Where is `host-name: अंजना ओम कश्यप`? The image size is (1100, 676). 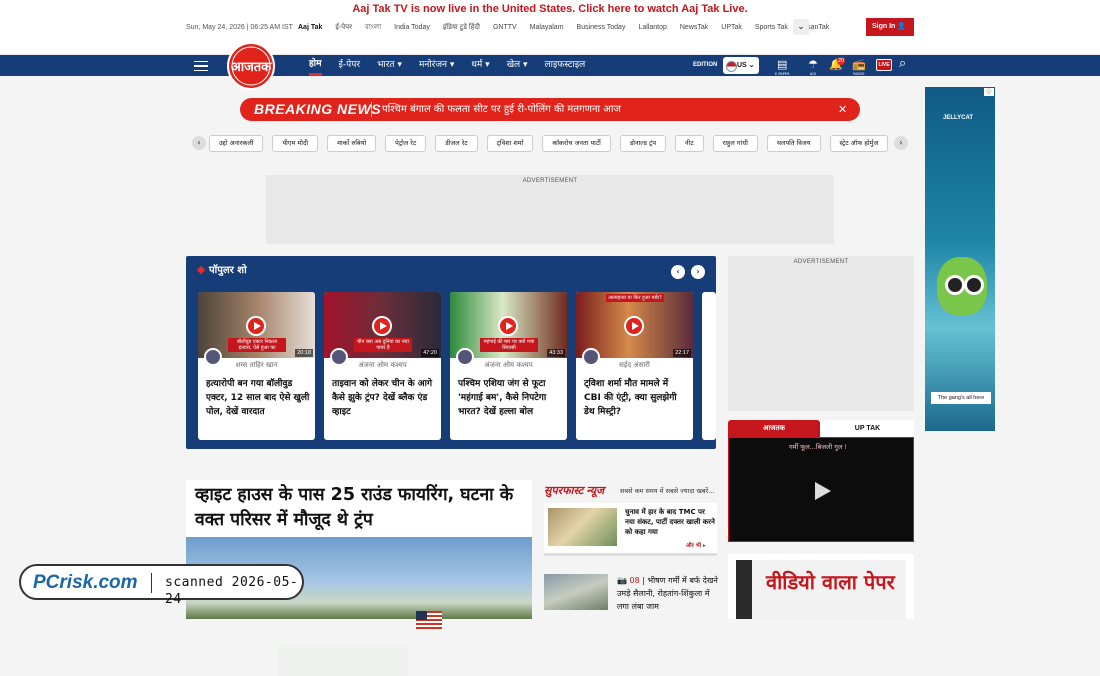
host-name: अंजना ओम कश्यप is located at coordinates (508, 365).